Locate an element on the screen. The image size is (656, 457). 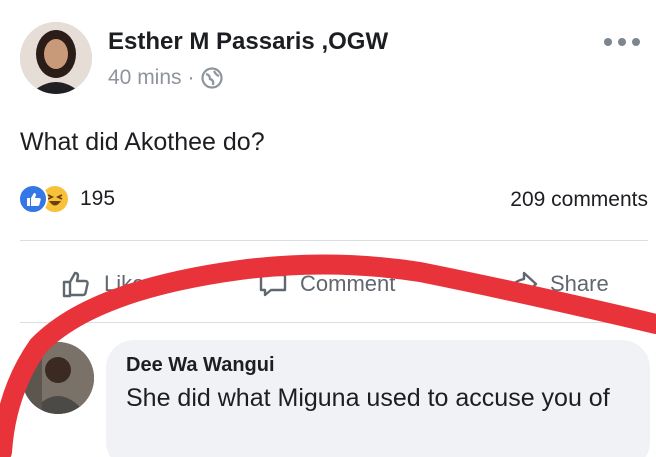
commenter-avatar-image is located at coordinates (58, 378).